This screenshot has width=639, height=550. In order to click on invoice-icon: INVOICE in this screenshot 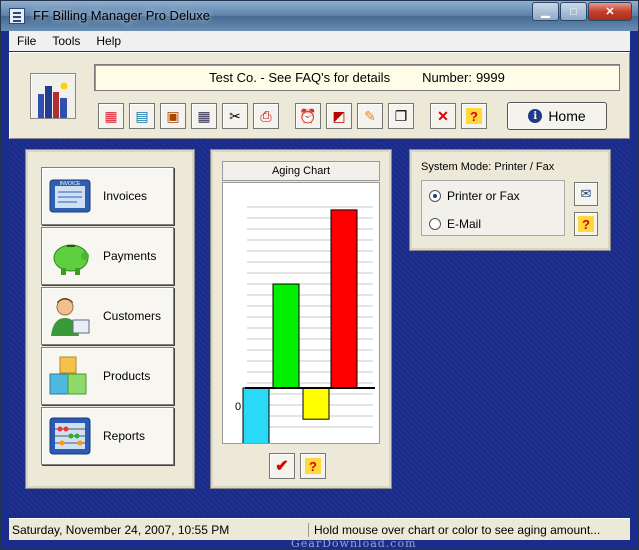, I will do `click(70, 196)`.